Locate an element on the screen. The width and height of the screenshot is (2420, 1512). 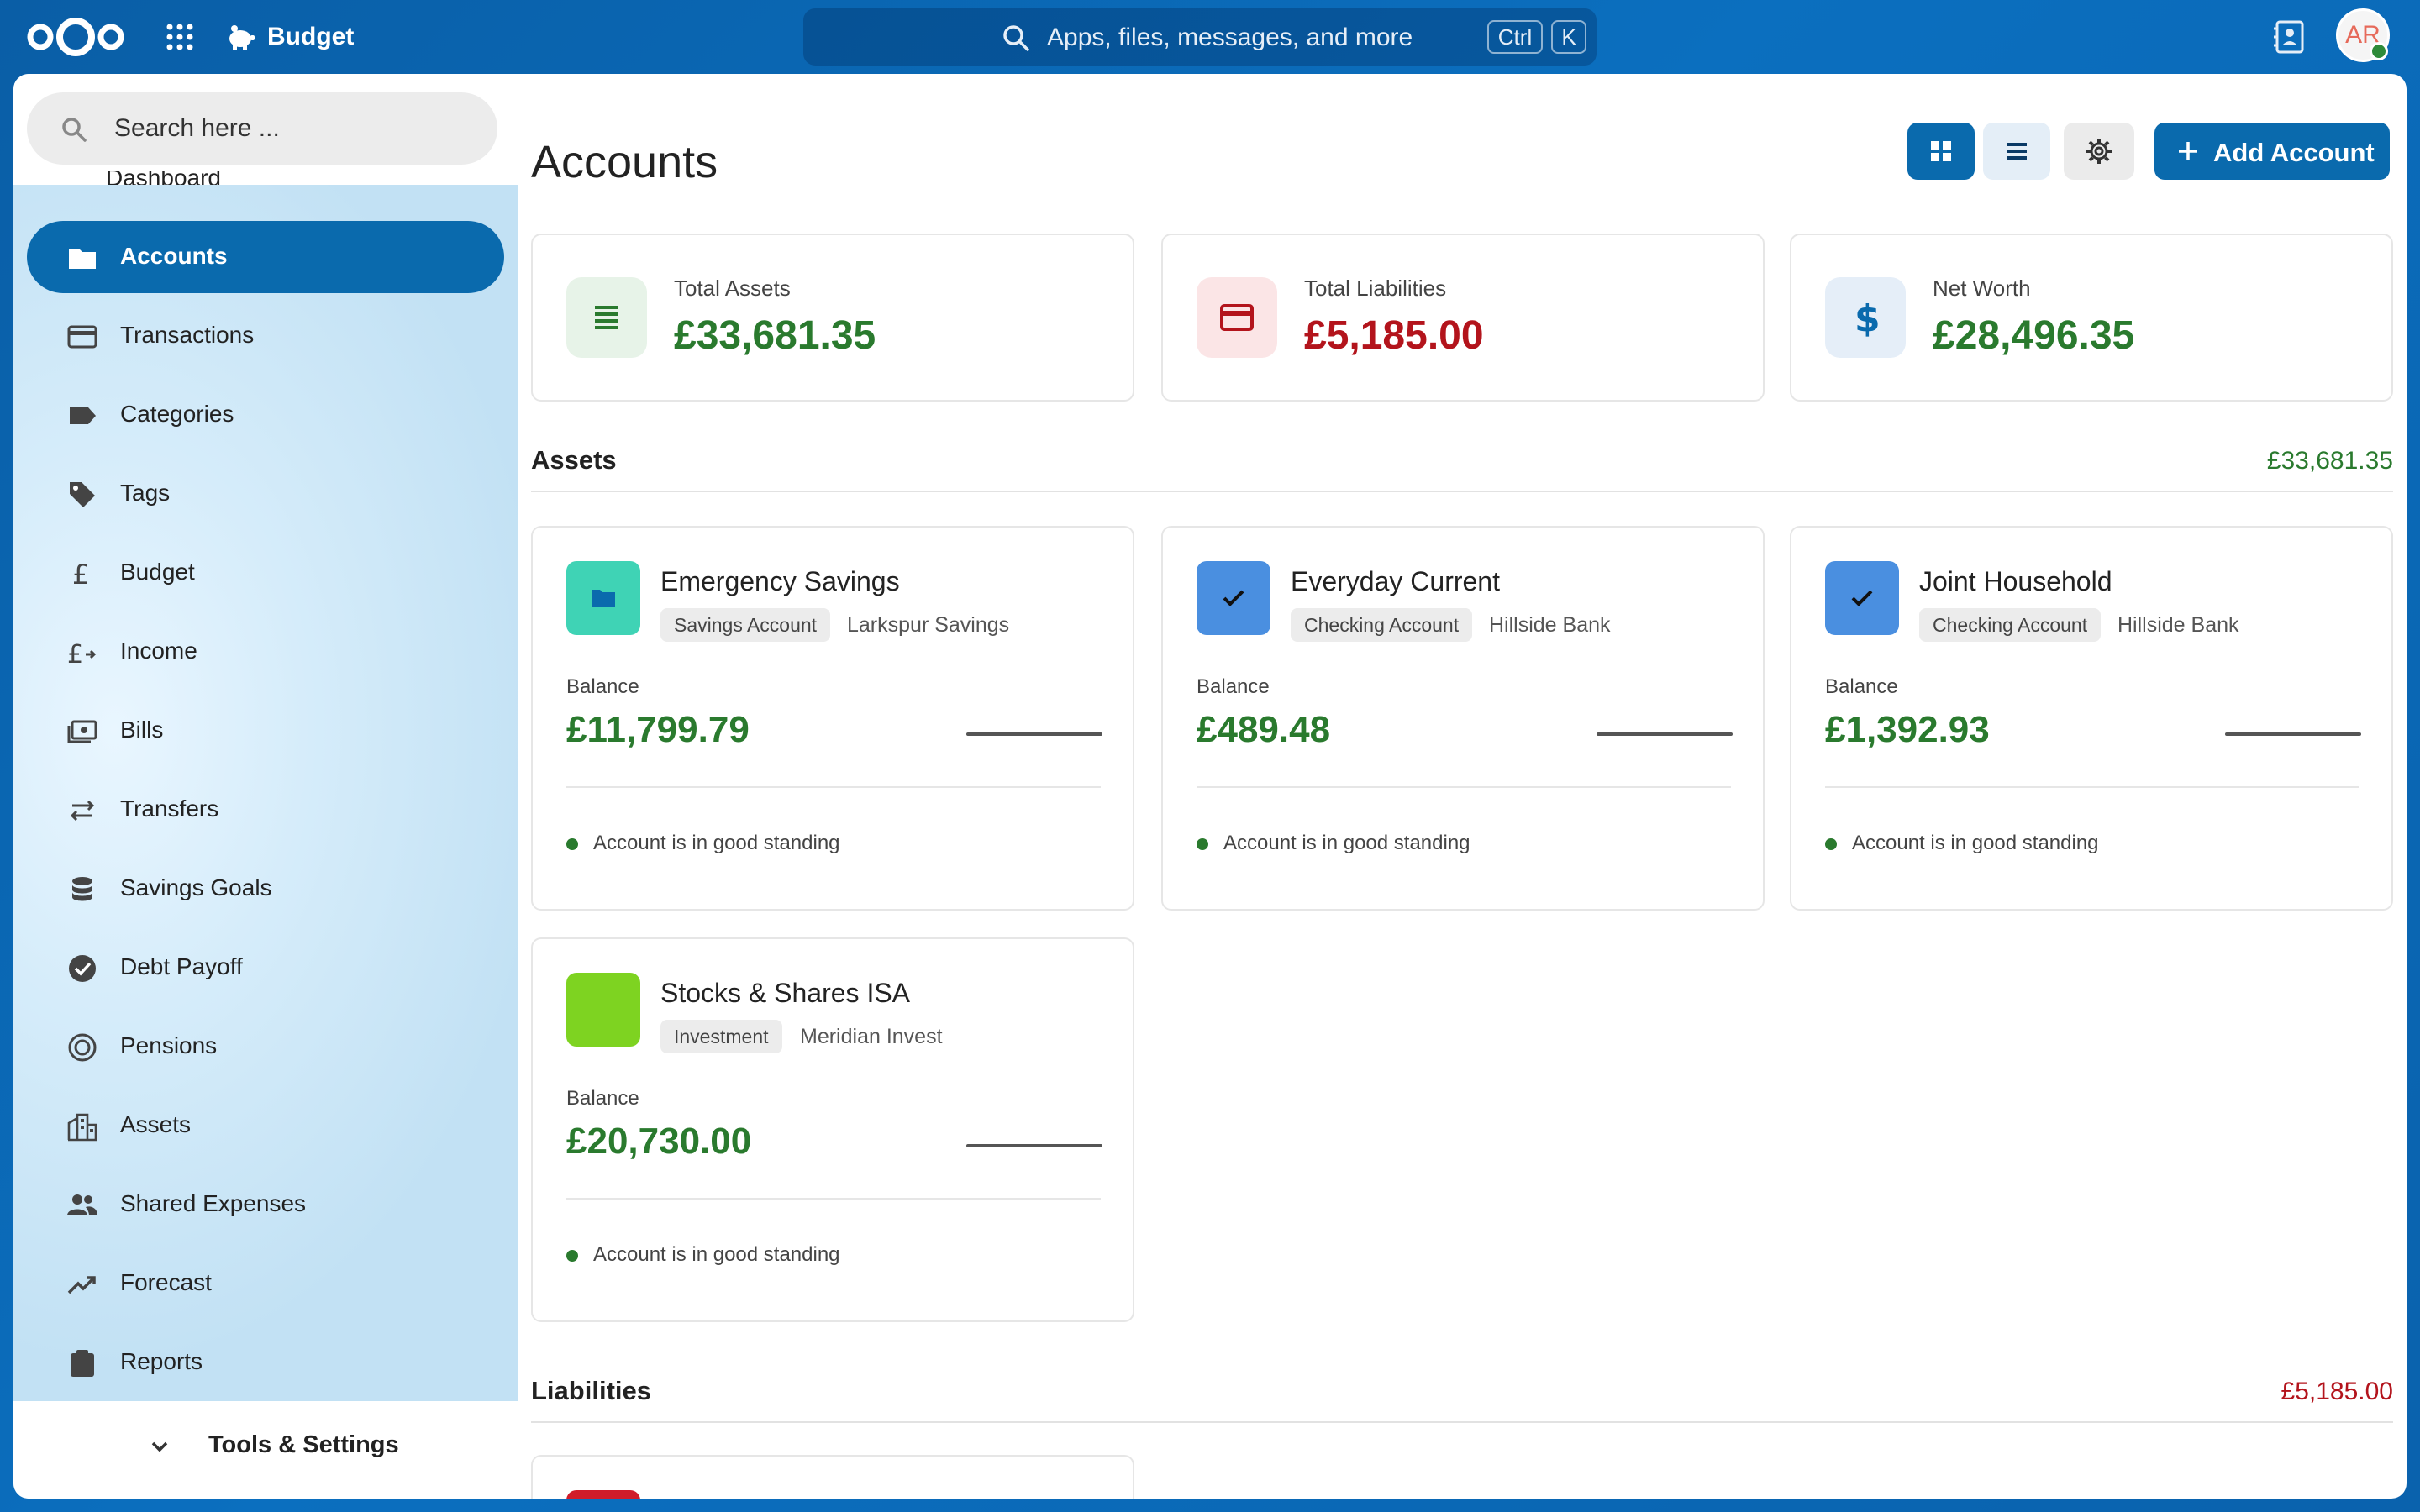
tools-settings-toggle: Tools & Settings is located at coordinates (265, 1450).